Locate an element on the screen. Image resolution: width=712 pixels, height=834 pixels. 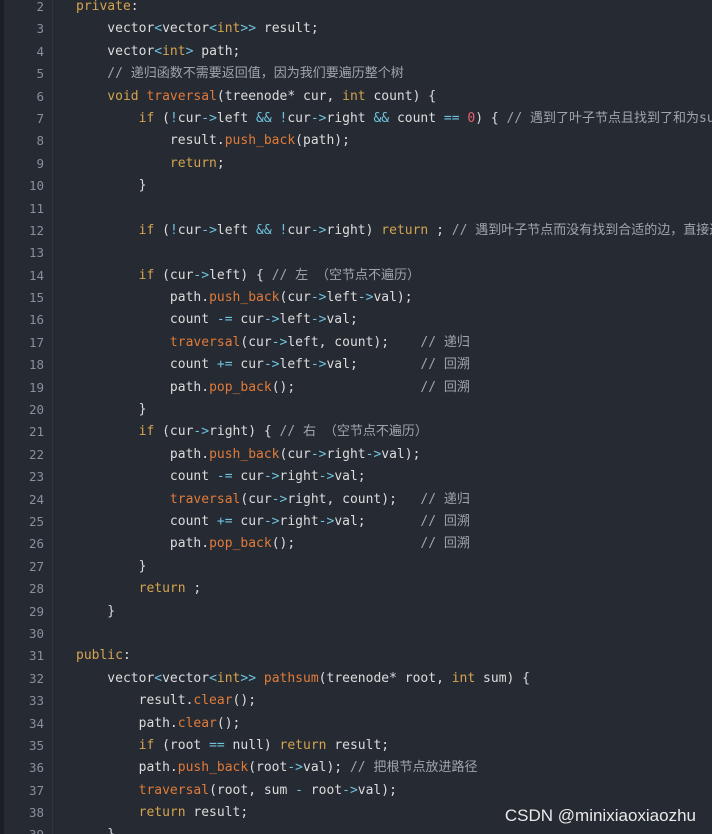
code-token: : is located at coordinates (134, 7).